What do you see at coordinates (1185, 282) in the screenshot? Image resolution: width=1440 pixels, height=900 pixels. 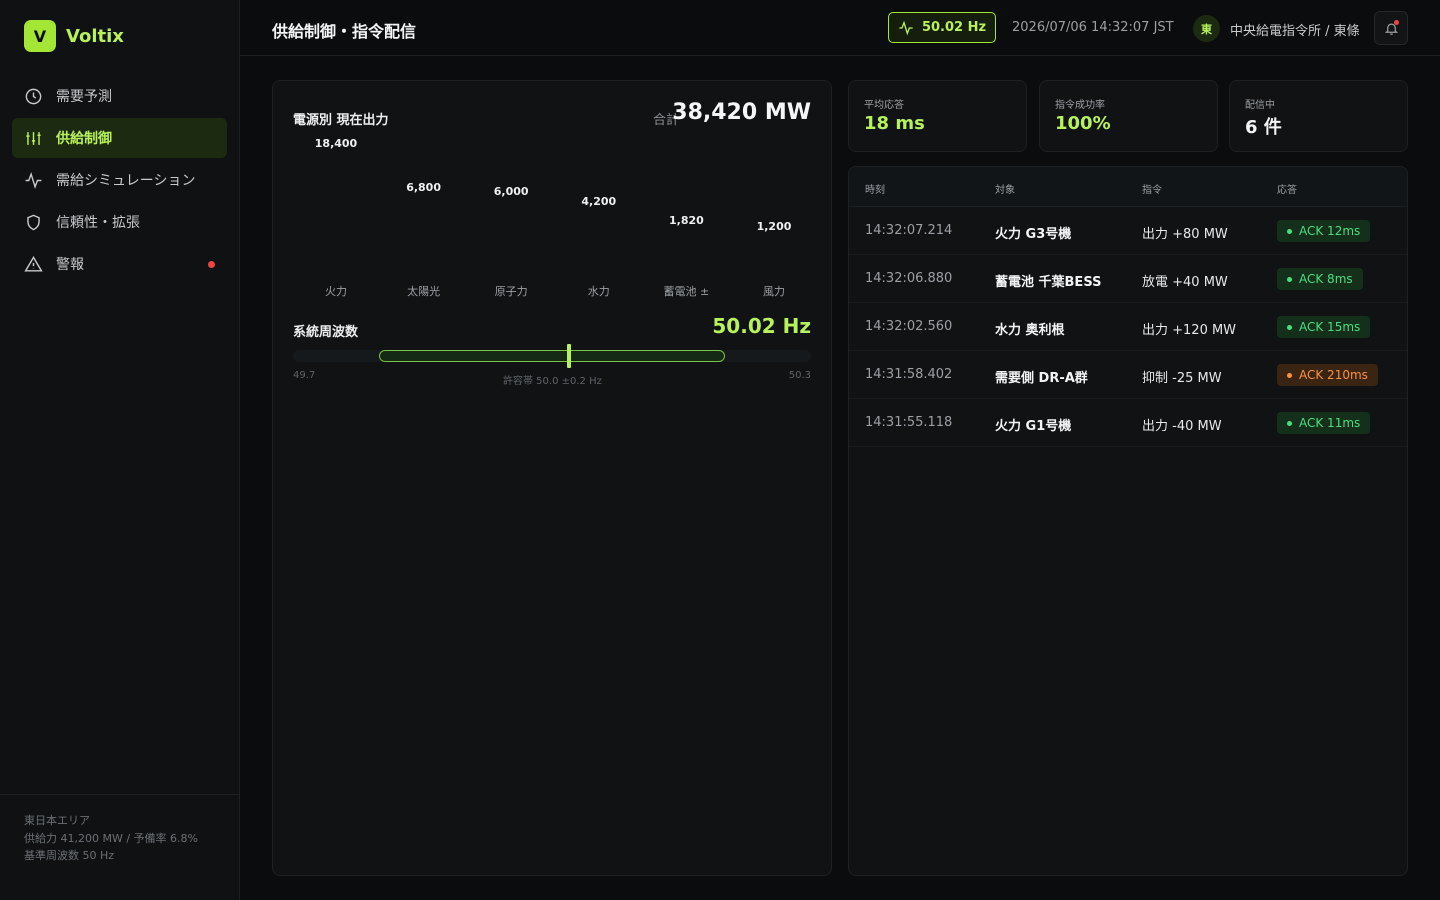 I see `row-command: 放電 +40 MW` at bounding box center [1185, 282].